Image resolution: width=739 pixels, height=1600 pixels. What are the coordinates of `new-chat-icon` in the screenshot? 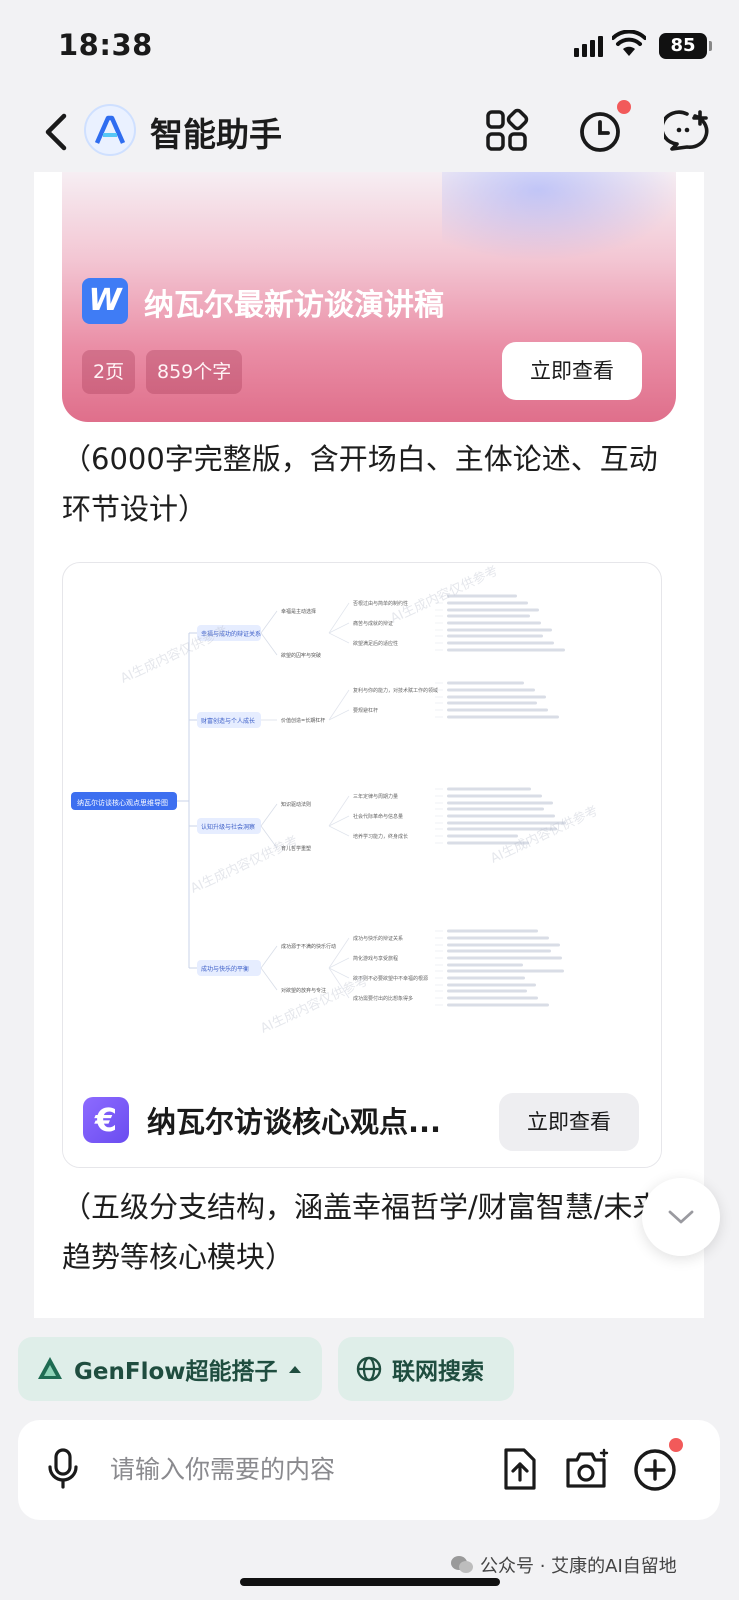 It's located at (687, 131).